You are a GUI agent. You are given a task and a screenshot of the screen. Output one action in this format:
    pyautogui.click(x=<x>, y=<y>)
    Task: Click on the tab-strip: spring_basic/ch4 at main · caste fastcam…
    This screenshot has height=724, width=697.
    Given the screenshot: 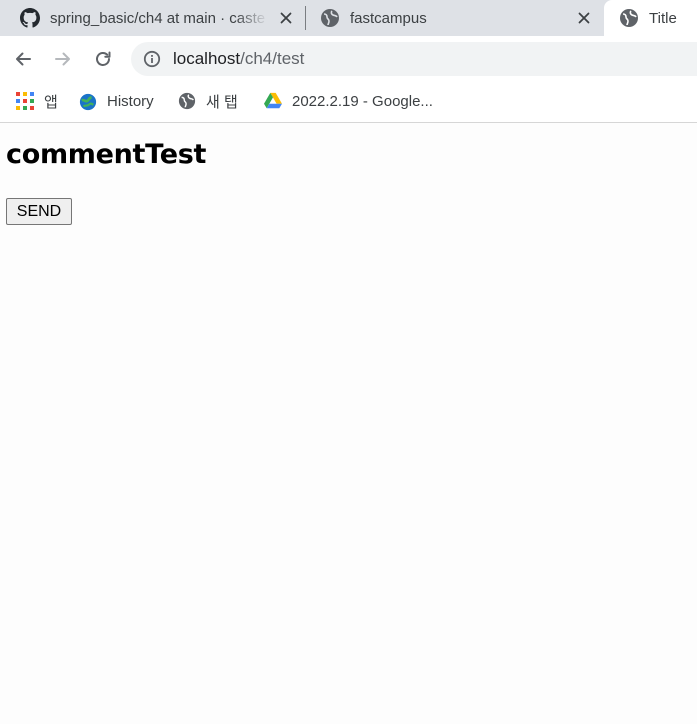 What is the action you would take?
    pyautogui.click(x=348, y=18)
    